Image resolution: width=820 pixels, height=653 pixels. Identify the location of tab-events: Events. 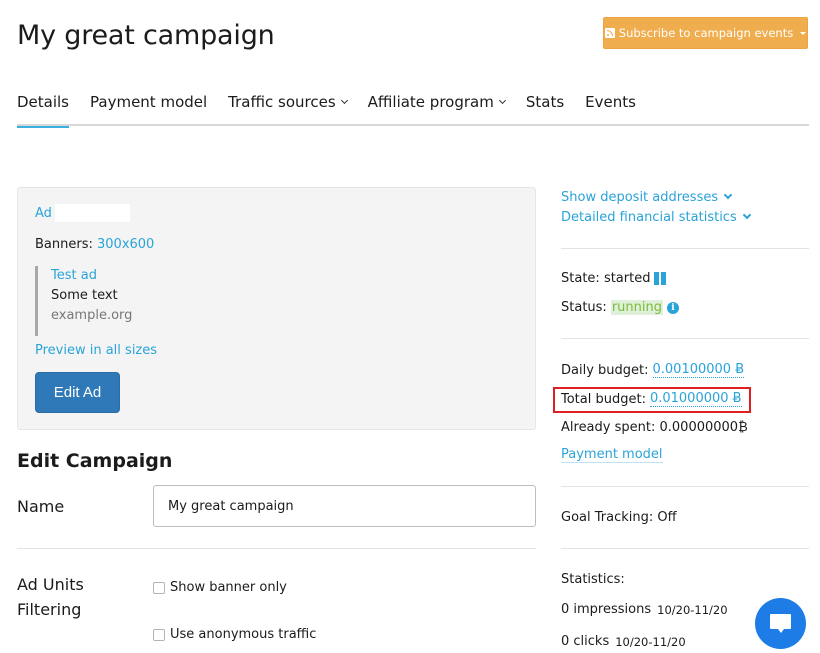
(610, 107).